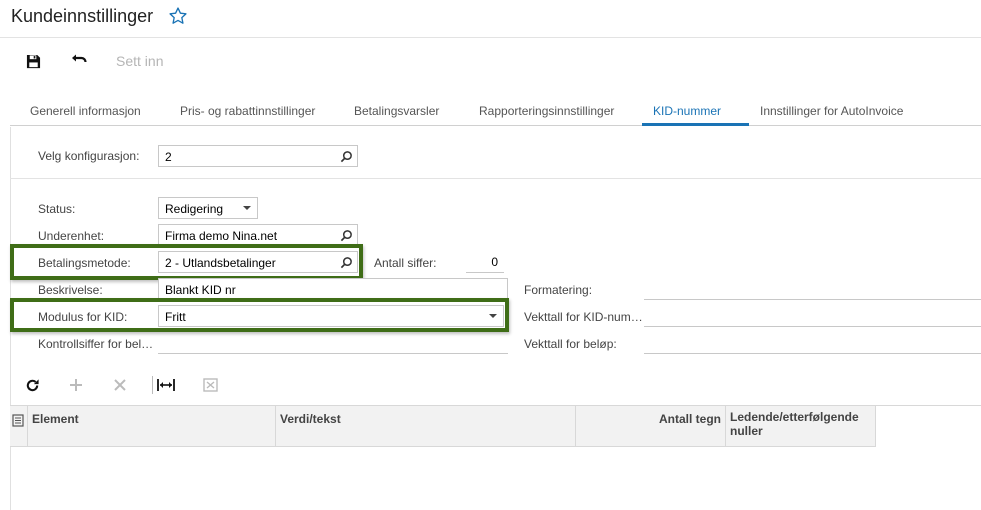 This screenshot has height=510, width=981. I want to click on close-icon, so click(120, 385).